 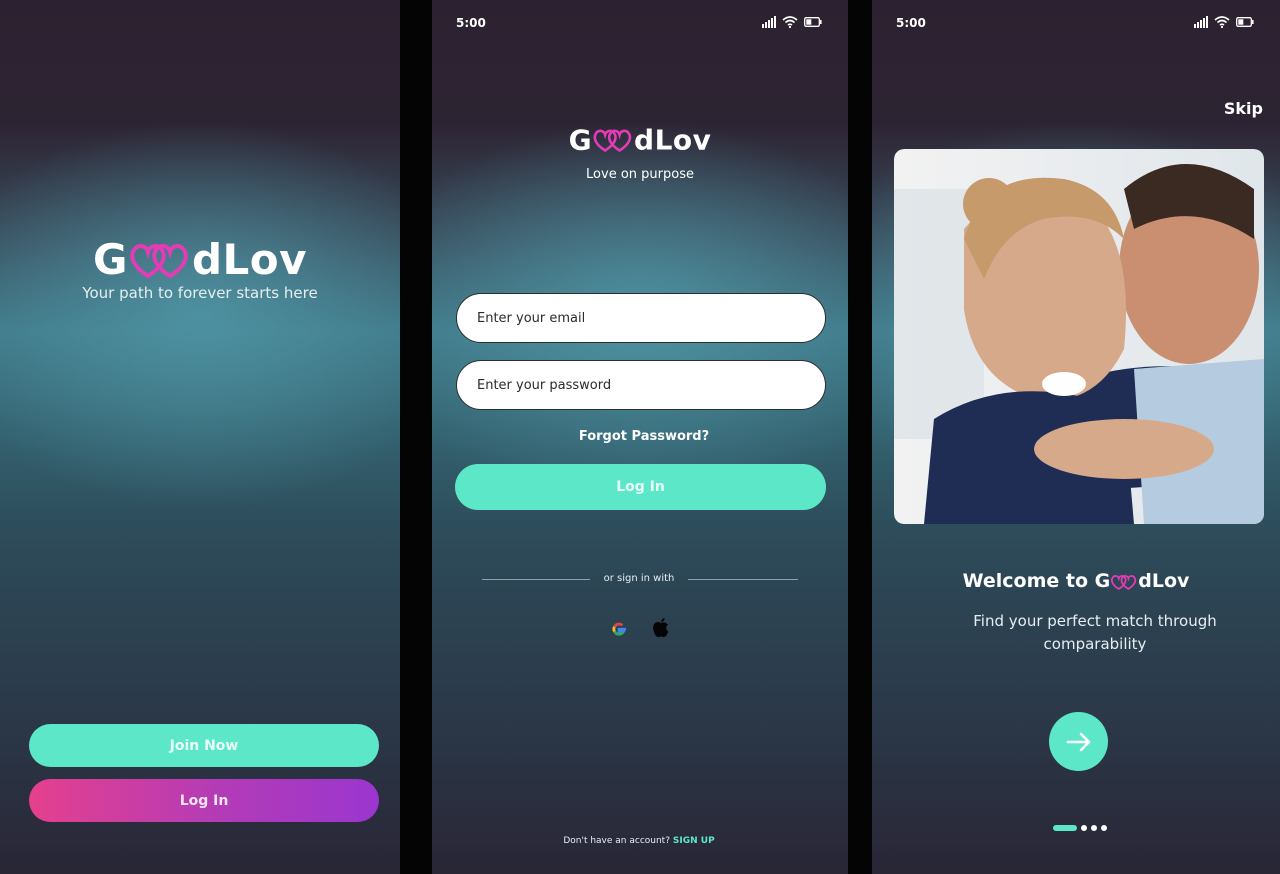 What do you see at coordinates (1142, 581) in the screenshot?
I see `welcome-logo: GdLov` at bounding box center [1142, 581].